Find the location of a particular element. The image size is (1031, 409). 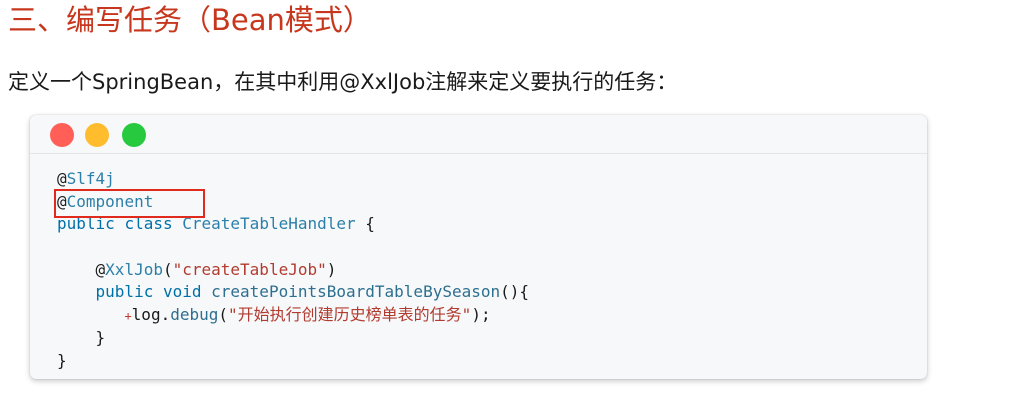

keyword-public: public is located at coordinates (124, 292).